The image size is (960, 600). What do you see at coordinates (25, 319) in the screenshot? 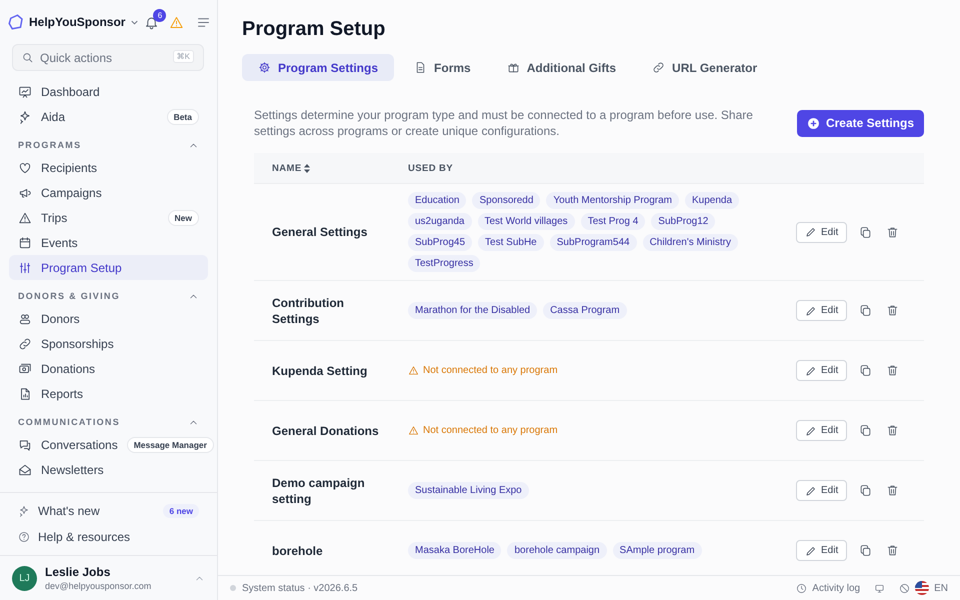
I see `users-icon` at bounding box center [25, 319].